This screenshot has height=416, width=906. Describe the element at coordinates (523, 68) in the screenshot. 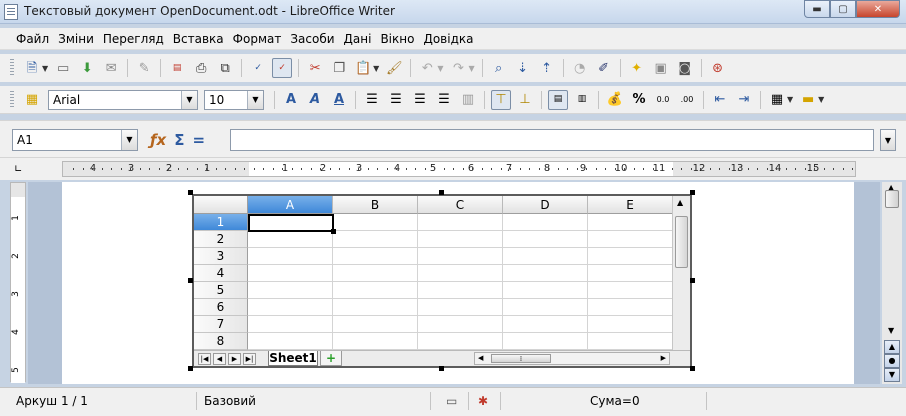

I see `sort-ascending-icon: ⇣` at that location.